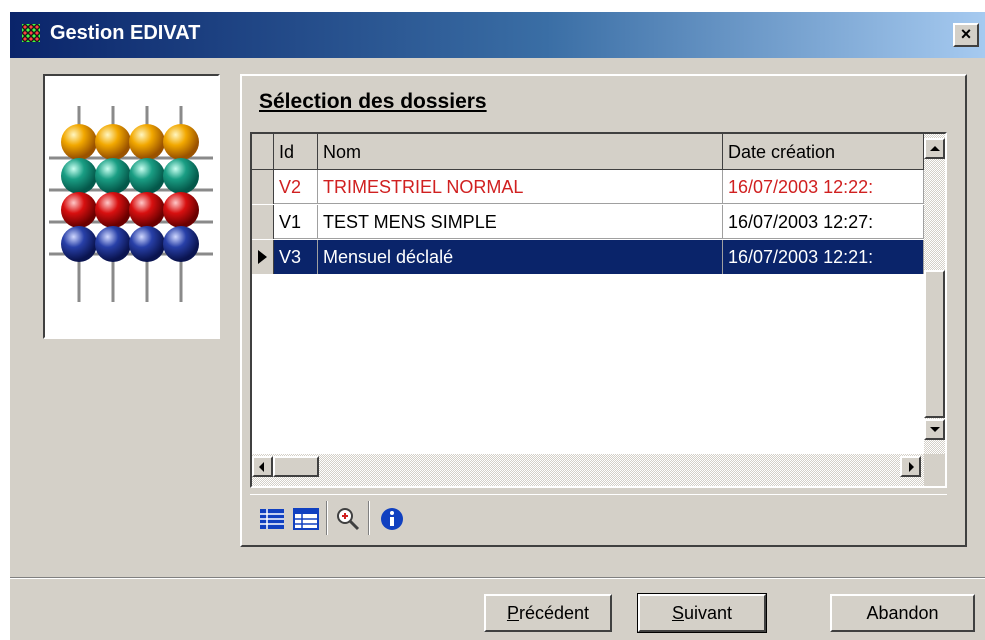  I want to click on table-row: V2 TRIMESTRIEL NORMAL 16/07/2003 12:22:, so click(588, 187).